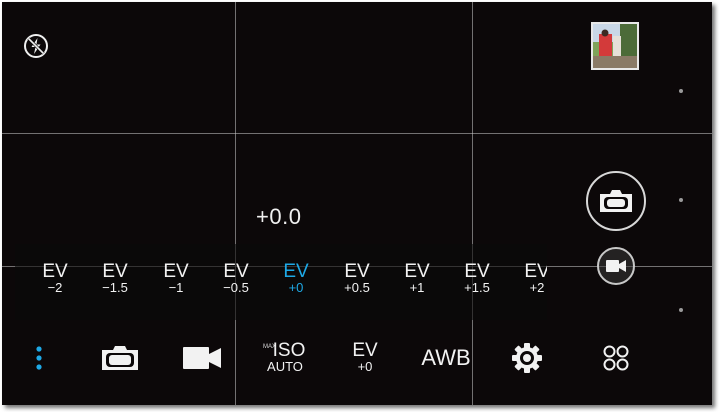  What do you see at coordinates (365, 366) in the screenshot?
I see `ev-setting-value: +0` at bounding box center [365, 366].